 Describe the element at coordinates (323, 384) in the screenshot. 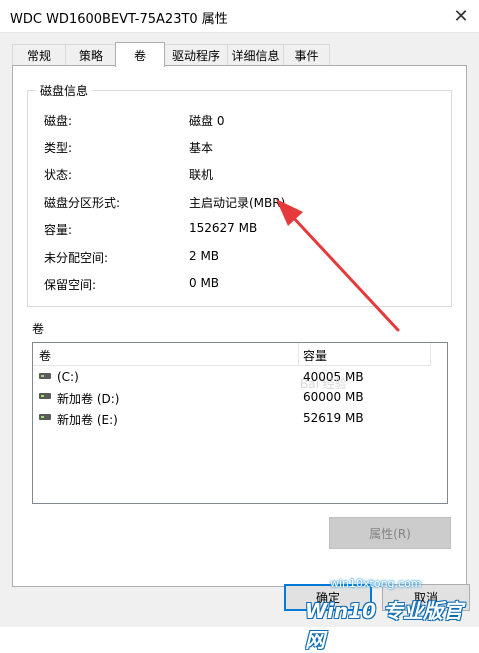

I see `baidu-watermark: Bai 经验` at that location.